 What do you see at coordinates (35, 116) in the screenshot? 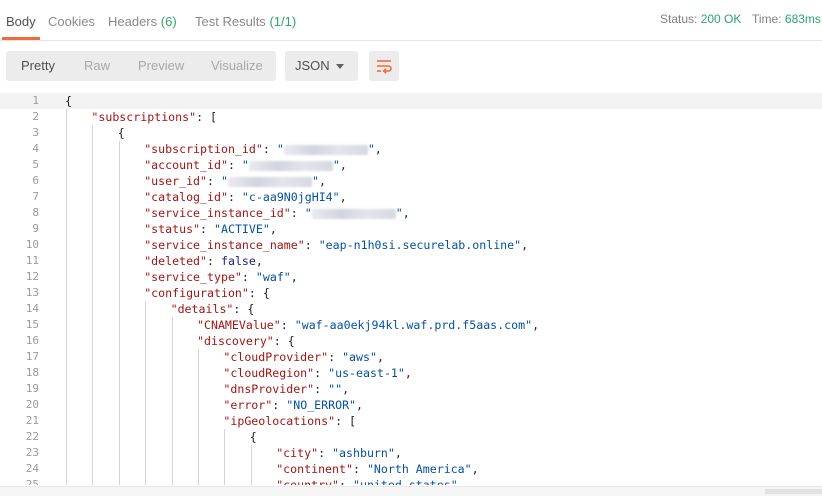
I see `line-number: 2` at bounding box center [35, 116].